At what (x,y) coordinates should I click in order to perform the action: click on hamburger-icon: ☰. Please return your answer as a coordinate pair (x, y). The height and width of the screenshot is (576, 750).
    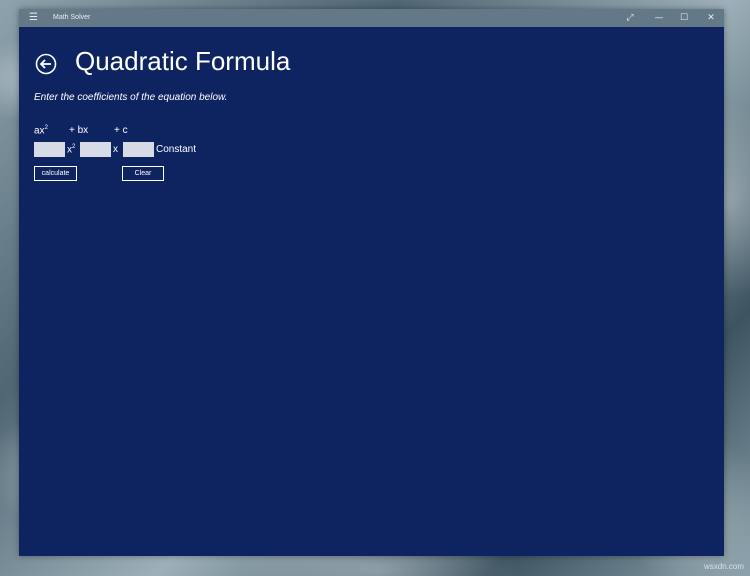
    Looking at the image, I should click on (36, 18).